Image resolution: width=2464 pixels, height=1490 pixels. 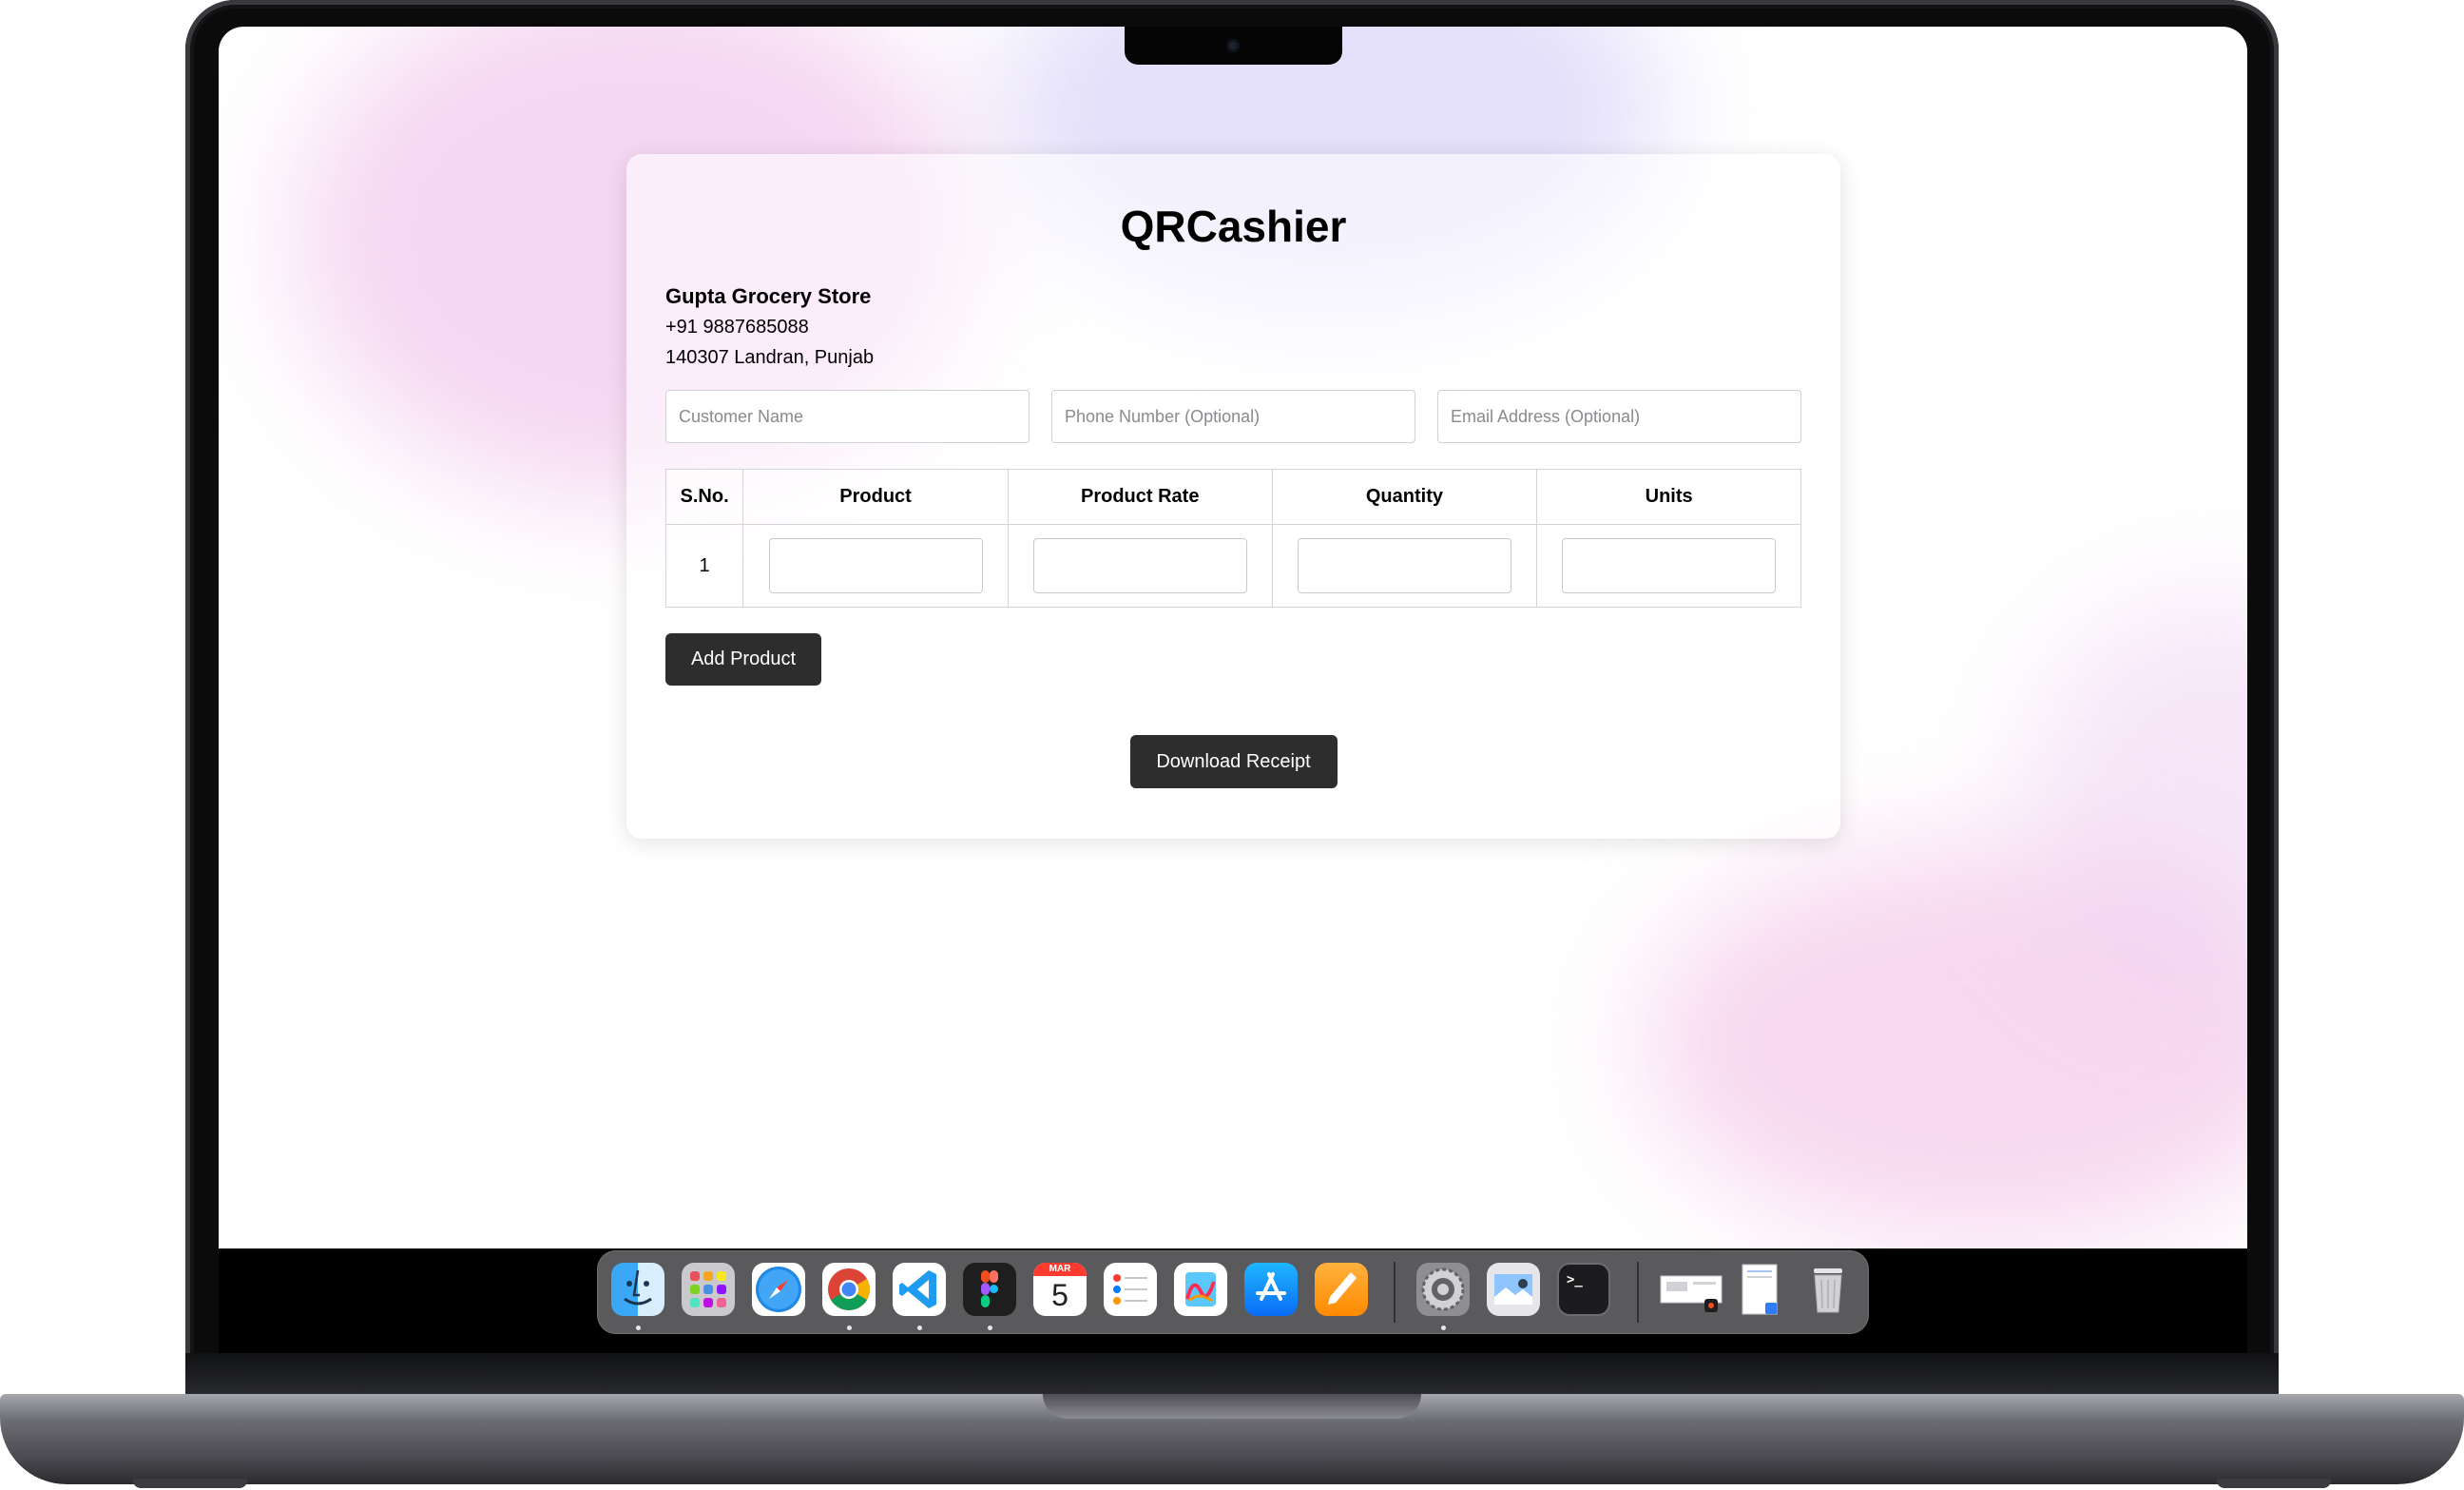 What do you see at coordinates (1201, 1289) in the screenshot?
I see `freeform-icon` at bounding box center [1201, 1289].